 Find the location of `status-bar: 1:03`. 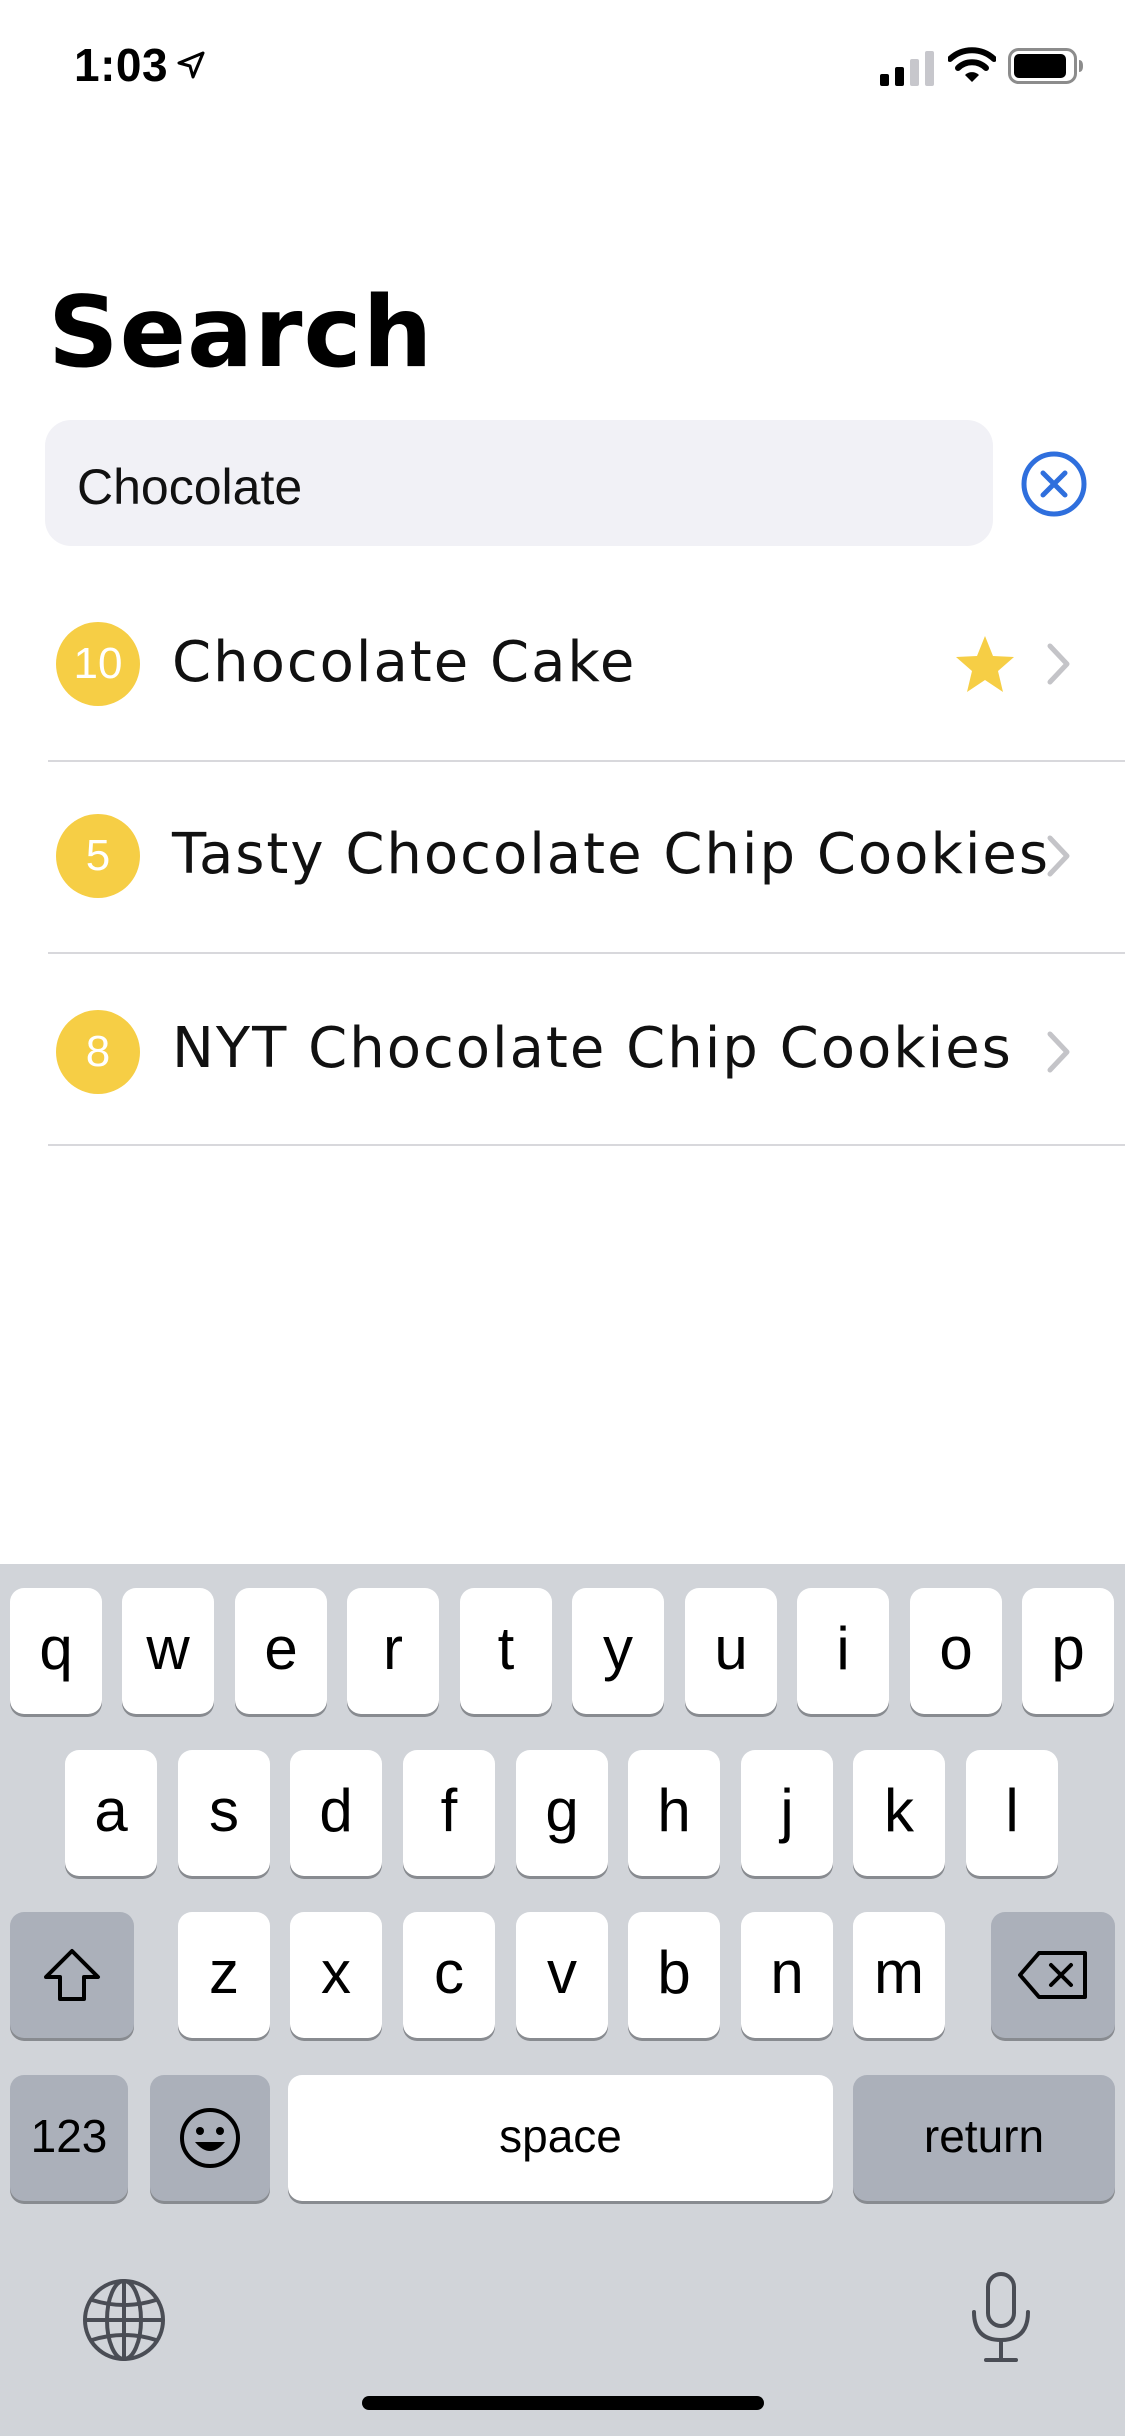

status-bar: 1:03 is located at coordinates (562, 70).